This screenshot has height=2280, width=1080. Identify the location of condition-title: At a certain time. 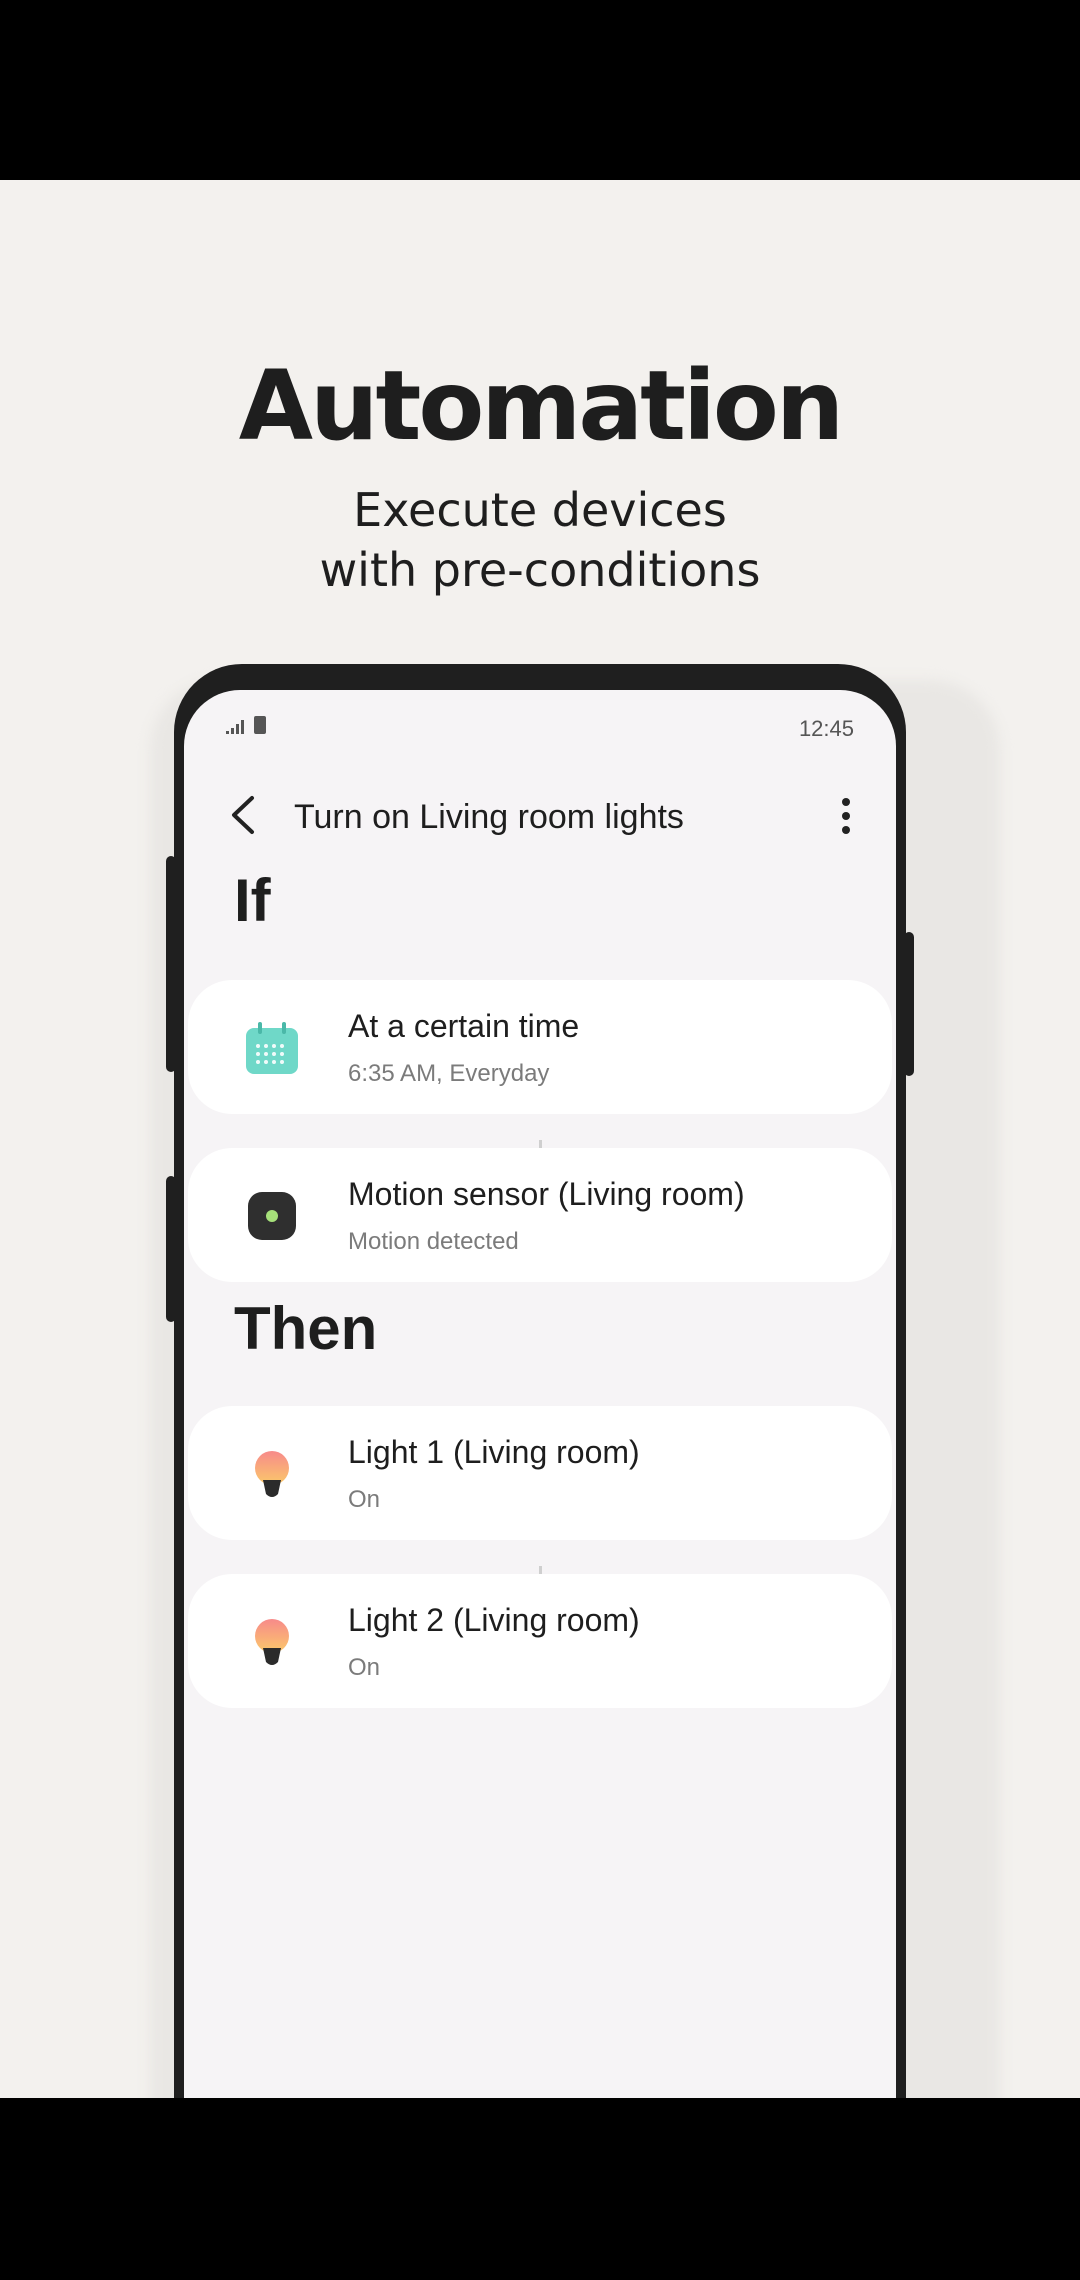
(464, 1026).